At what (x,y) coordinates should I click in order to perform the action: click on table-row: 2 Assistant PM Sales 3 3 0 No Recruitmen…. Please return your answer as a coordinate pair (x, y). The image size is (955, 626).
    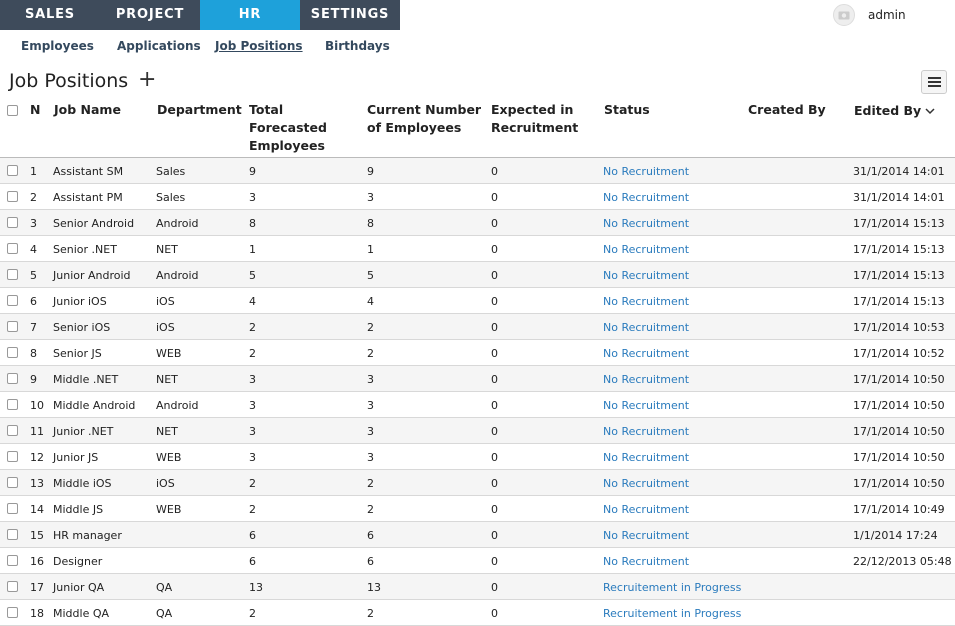
    Looking at the image, I should click on (477, 197).